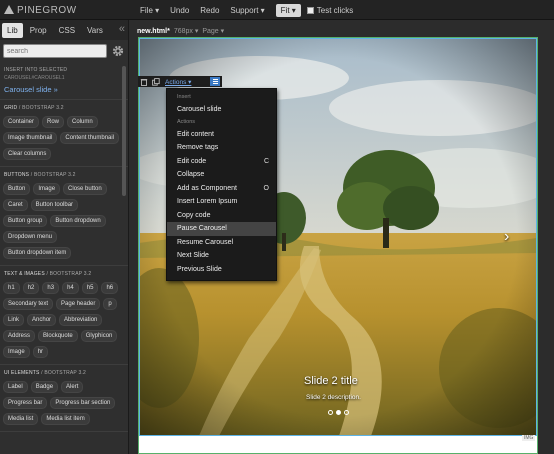  Describe the element at coordinates (221, 256) in the screenshot. I see `menu-item-next-slide: Next Slide` at that location.